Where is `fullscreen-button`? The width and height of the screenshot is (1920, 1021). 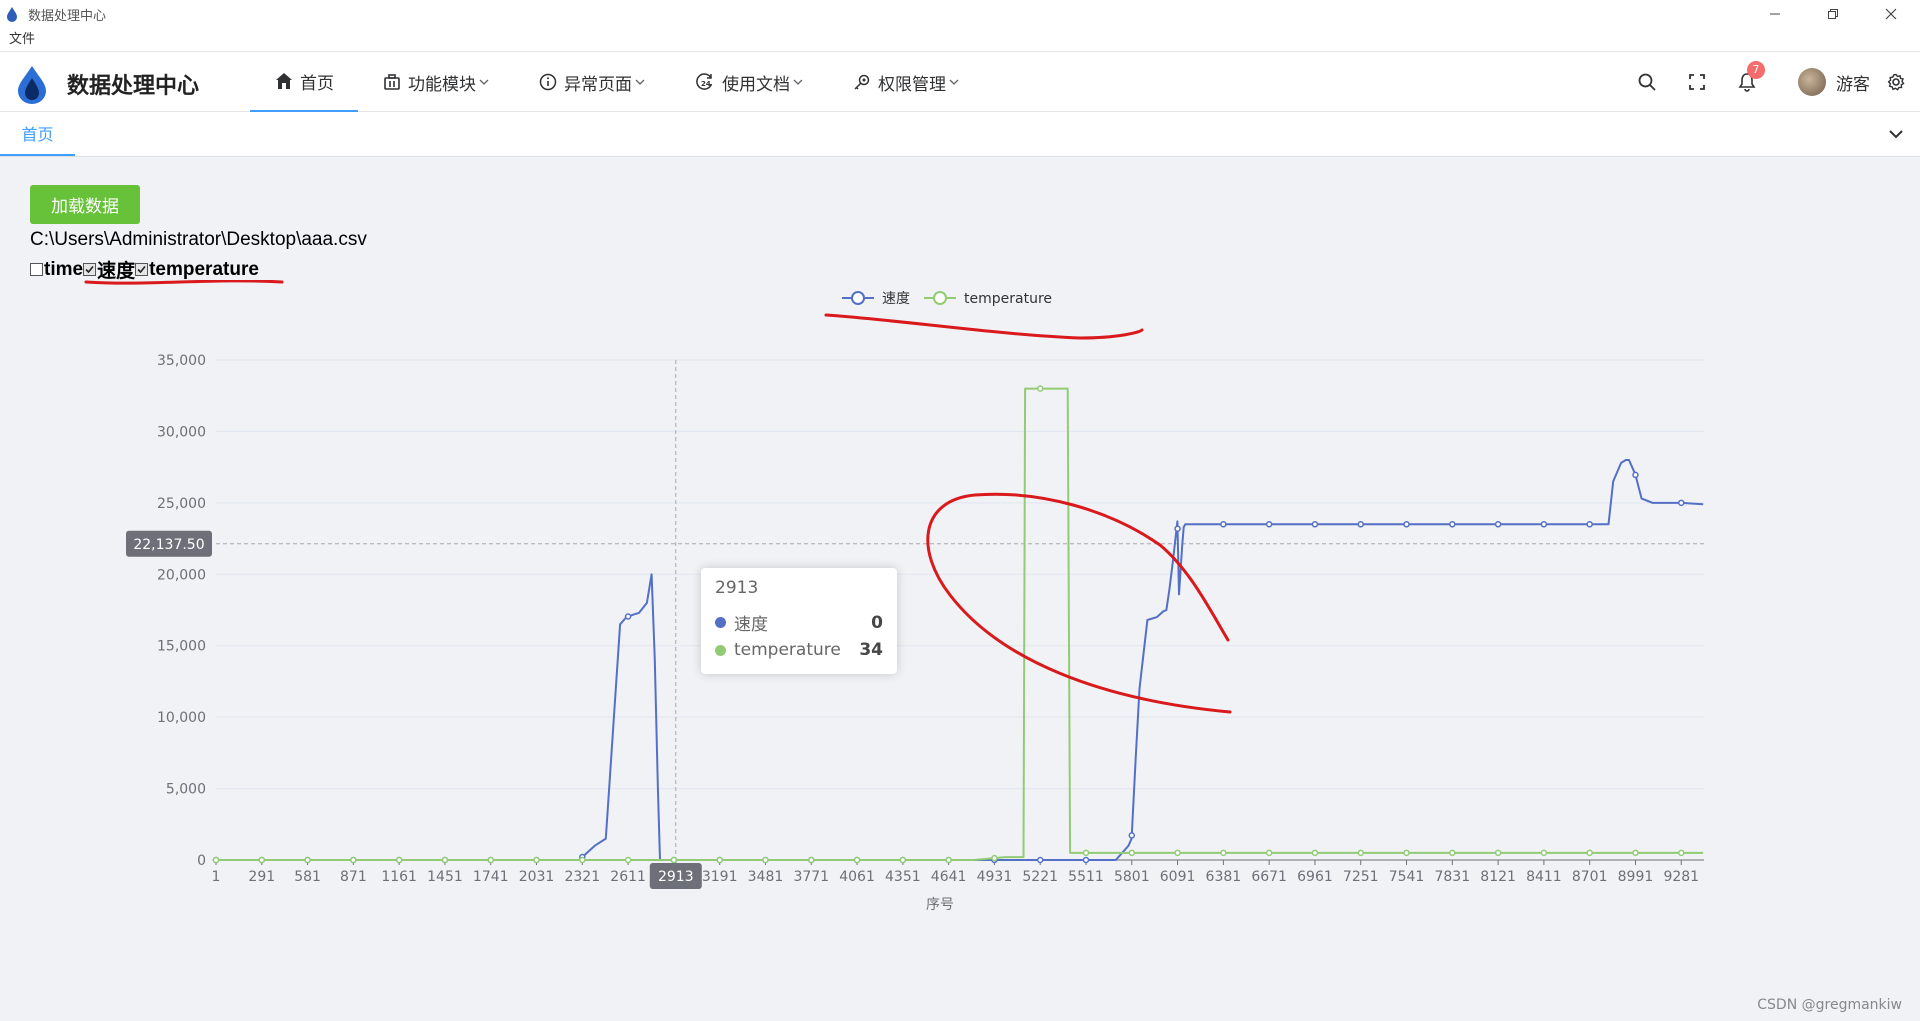 fullscreen-button is located at coordinates (1697, 82).